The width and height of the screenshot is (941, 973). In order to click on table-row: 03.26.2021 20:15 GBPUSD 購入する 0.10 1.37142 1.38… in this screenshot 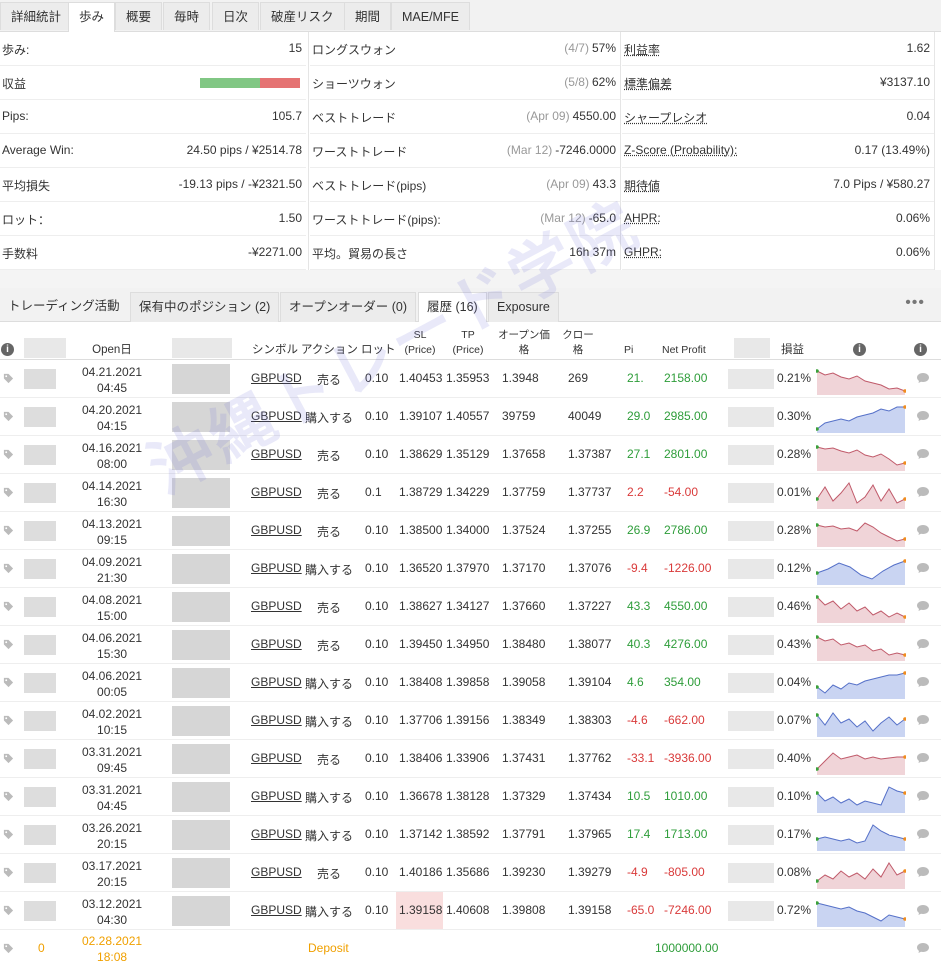, I will do `click(470, 835)`.